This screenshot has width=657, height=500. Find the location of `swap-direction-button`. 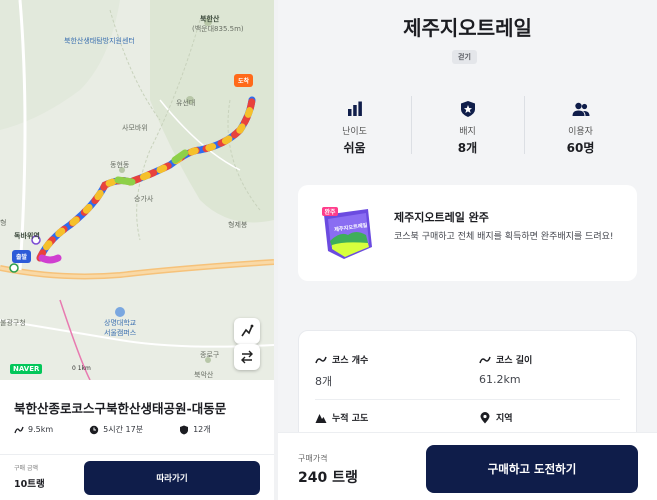

swap-direction-button is located at coordinates (247, 357).